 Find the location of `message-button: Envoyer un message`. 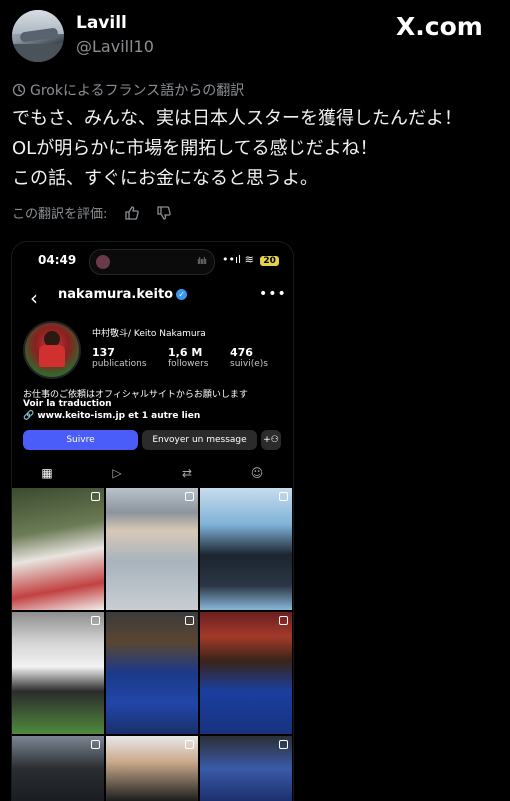

message-button: Envoyer un message is located at coordinates (199, 440).